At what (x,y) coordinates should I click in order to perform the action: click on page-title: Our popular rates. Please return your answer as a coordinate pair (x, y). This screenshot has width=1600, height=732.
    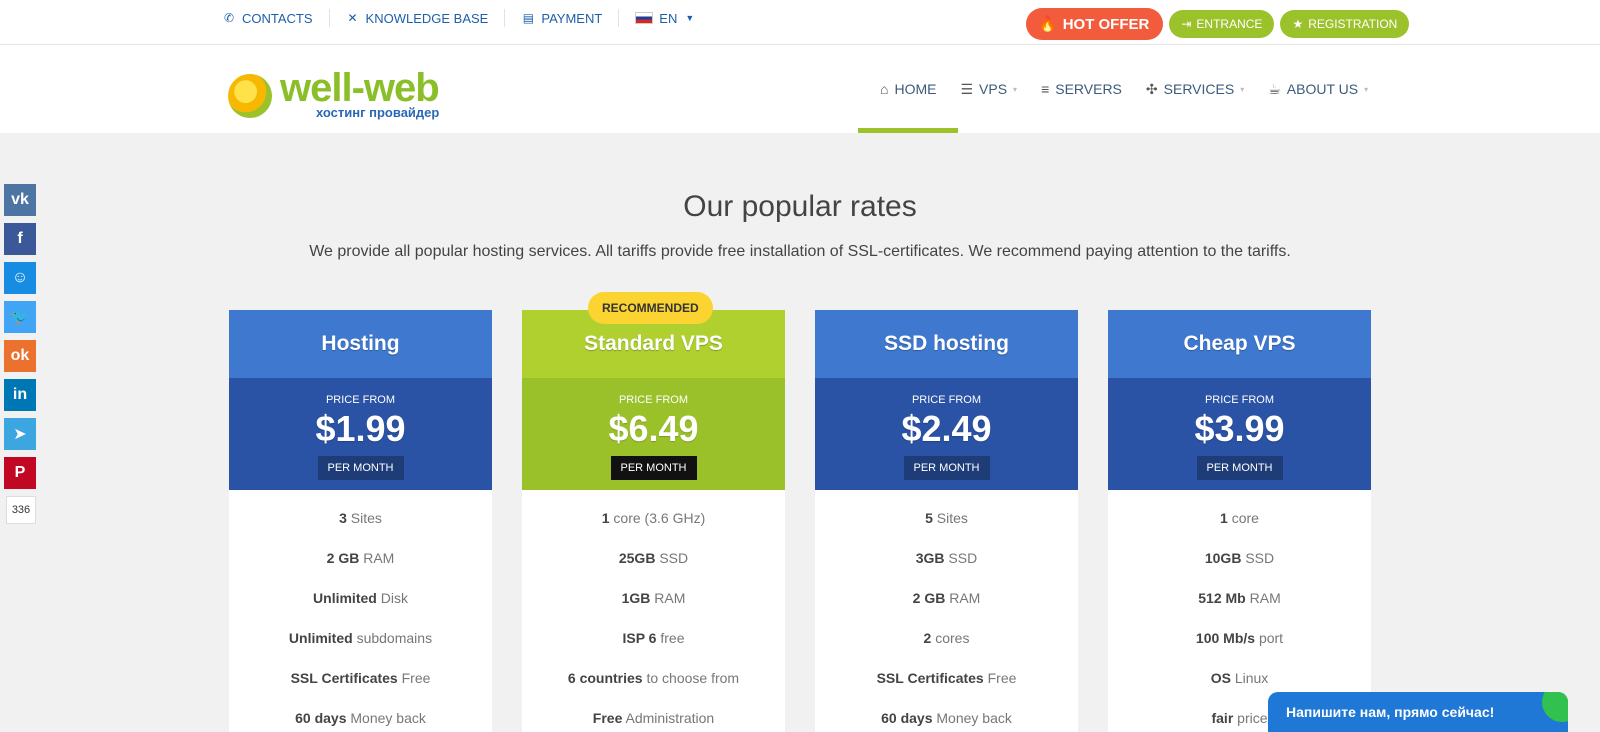
    Looking at the image, I should click on (800, 206).